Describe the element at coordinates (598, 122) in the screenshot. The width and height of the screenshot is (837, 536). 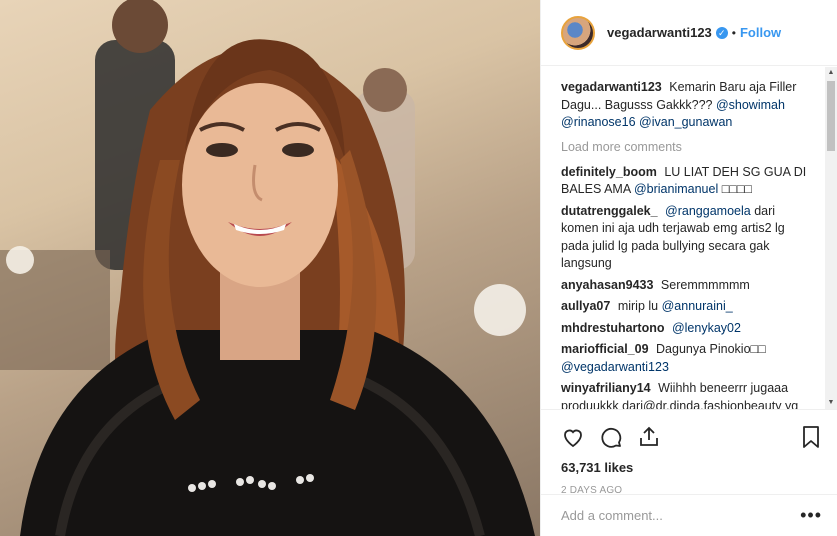
I see `caption-mention: @rinanose16` at that location.